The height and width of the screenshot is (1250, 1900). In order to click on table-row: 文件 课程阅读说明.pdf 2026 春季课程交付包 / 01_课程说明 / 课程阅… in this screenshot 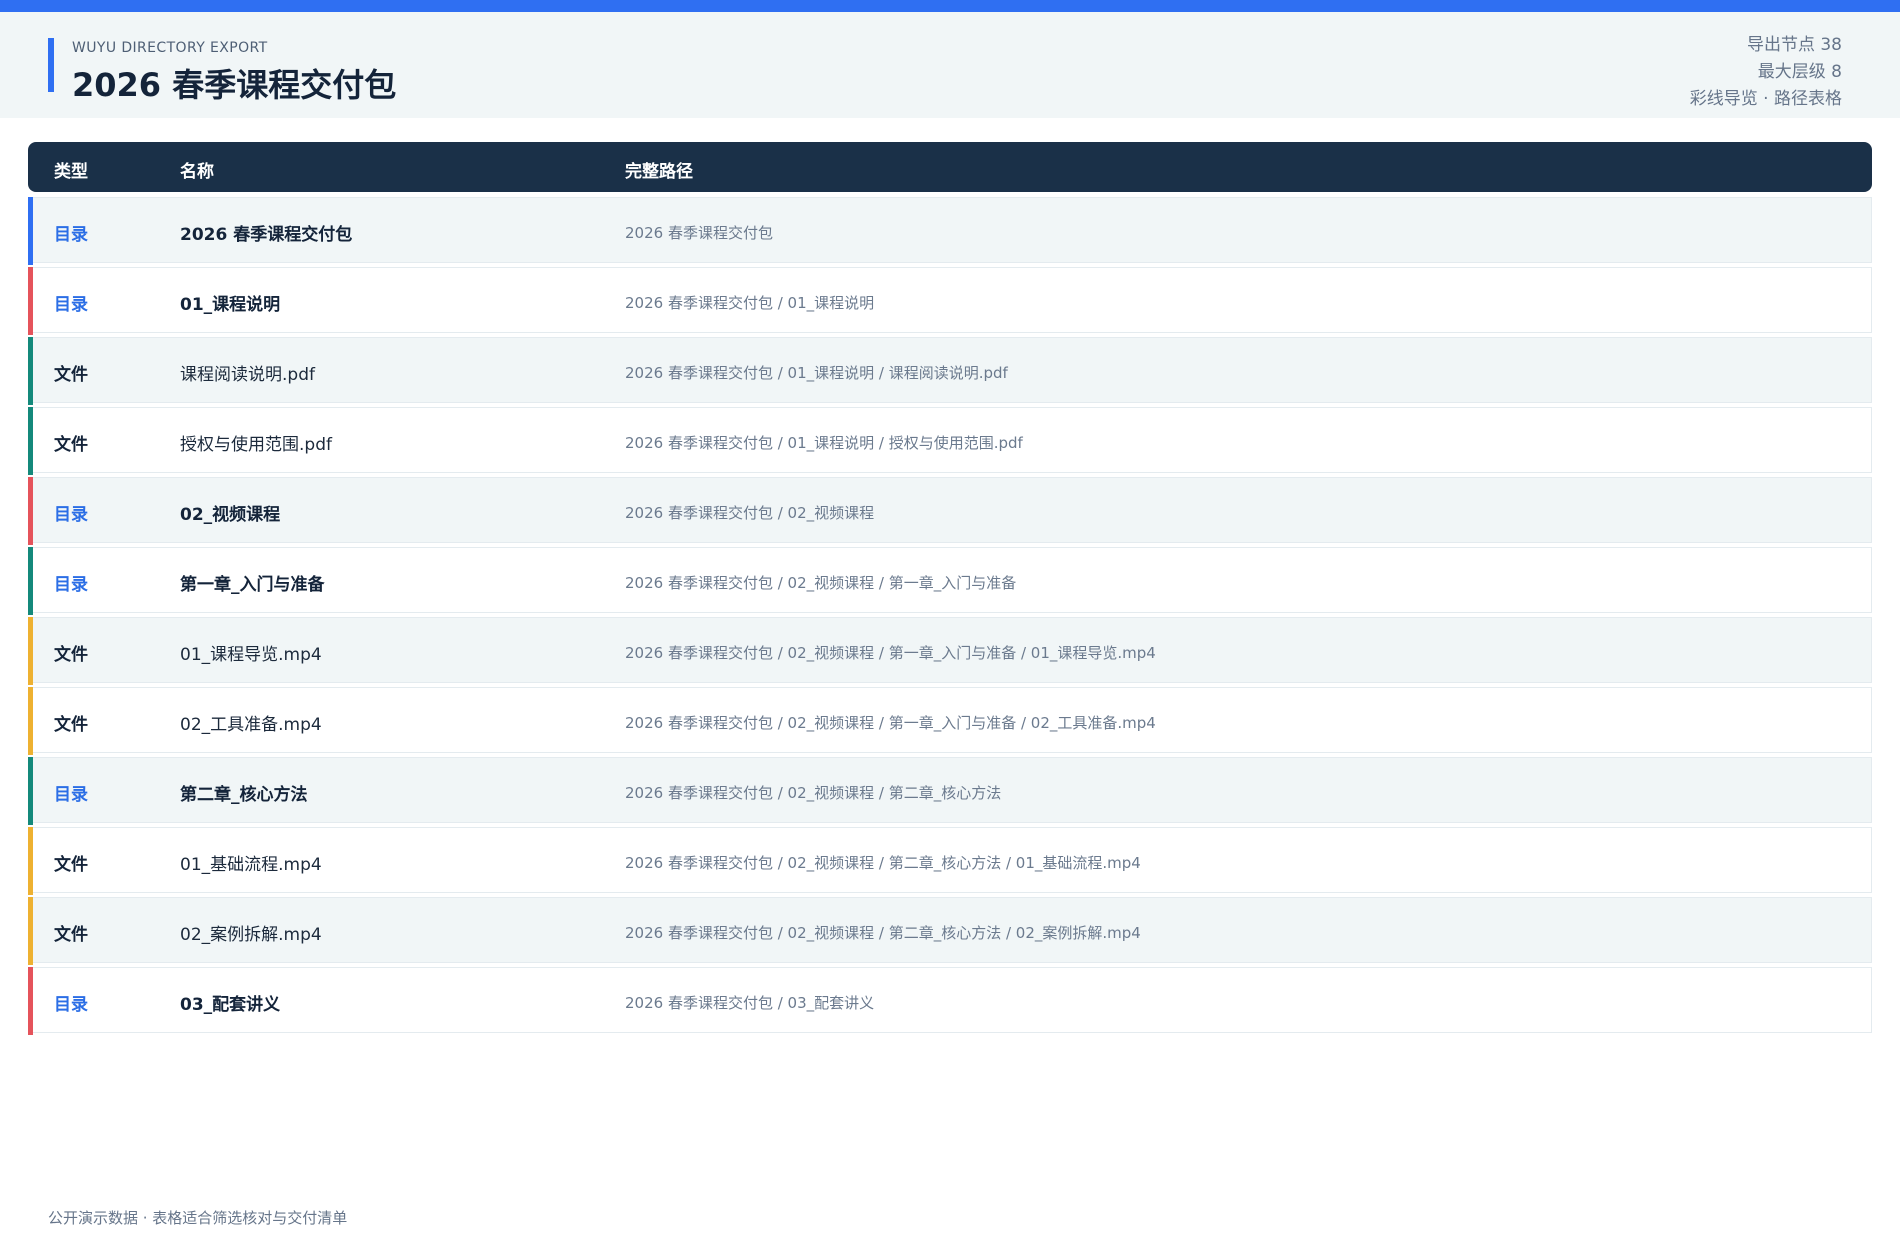, I will do `click(950, 371)`.